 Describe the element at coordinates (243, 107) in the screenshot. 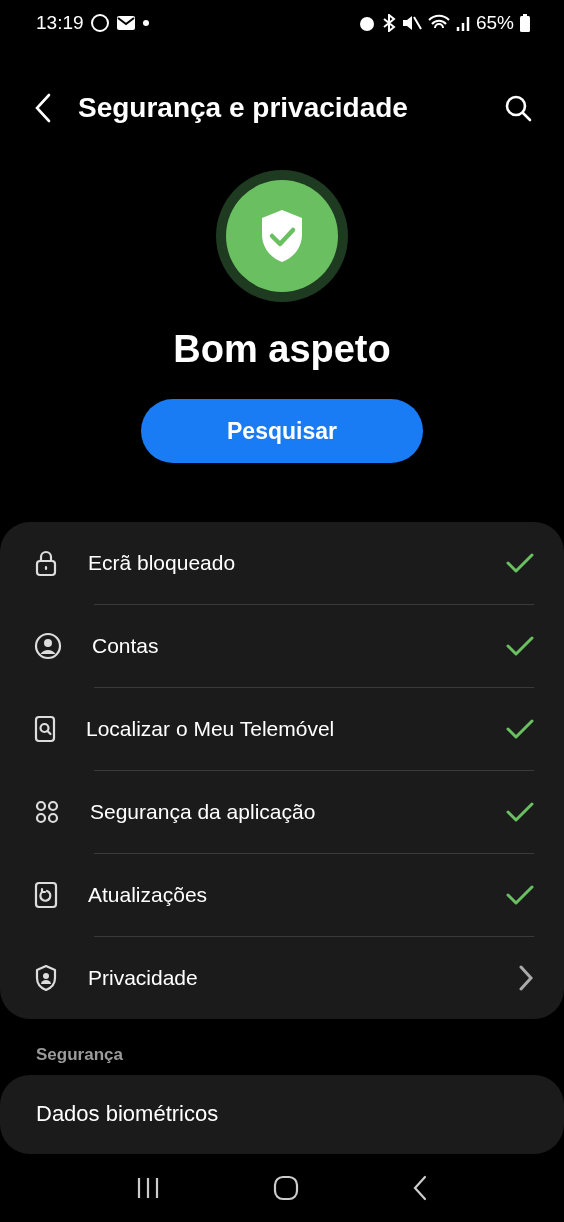

I see `page-title: Segurança e privacidade` at that location.